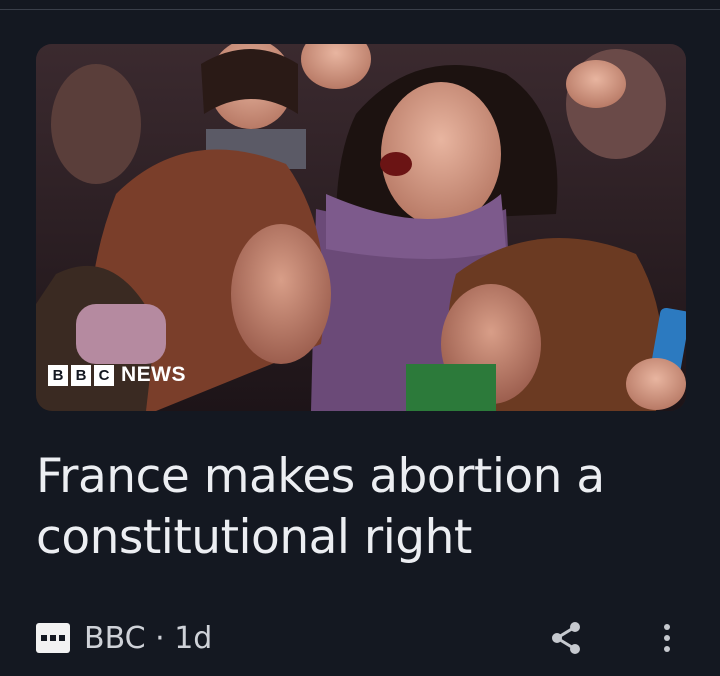  I want to click on logo-news-word: NEWS, so click(153, 374).